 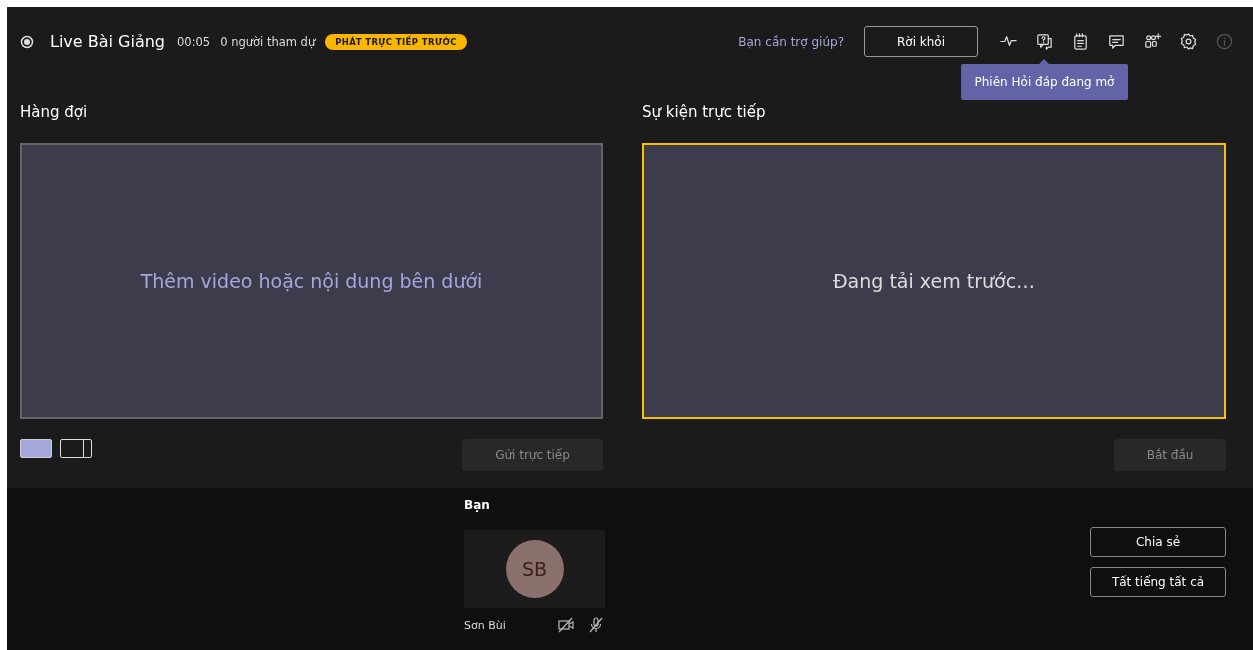 I want to click on section-title: Bạn, so click(x=477, y=505).